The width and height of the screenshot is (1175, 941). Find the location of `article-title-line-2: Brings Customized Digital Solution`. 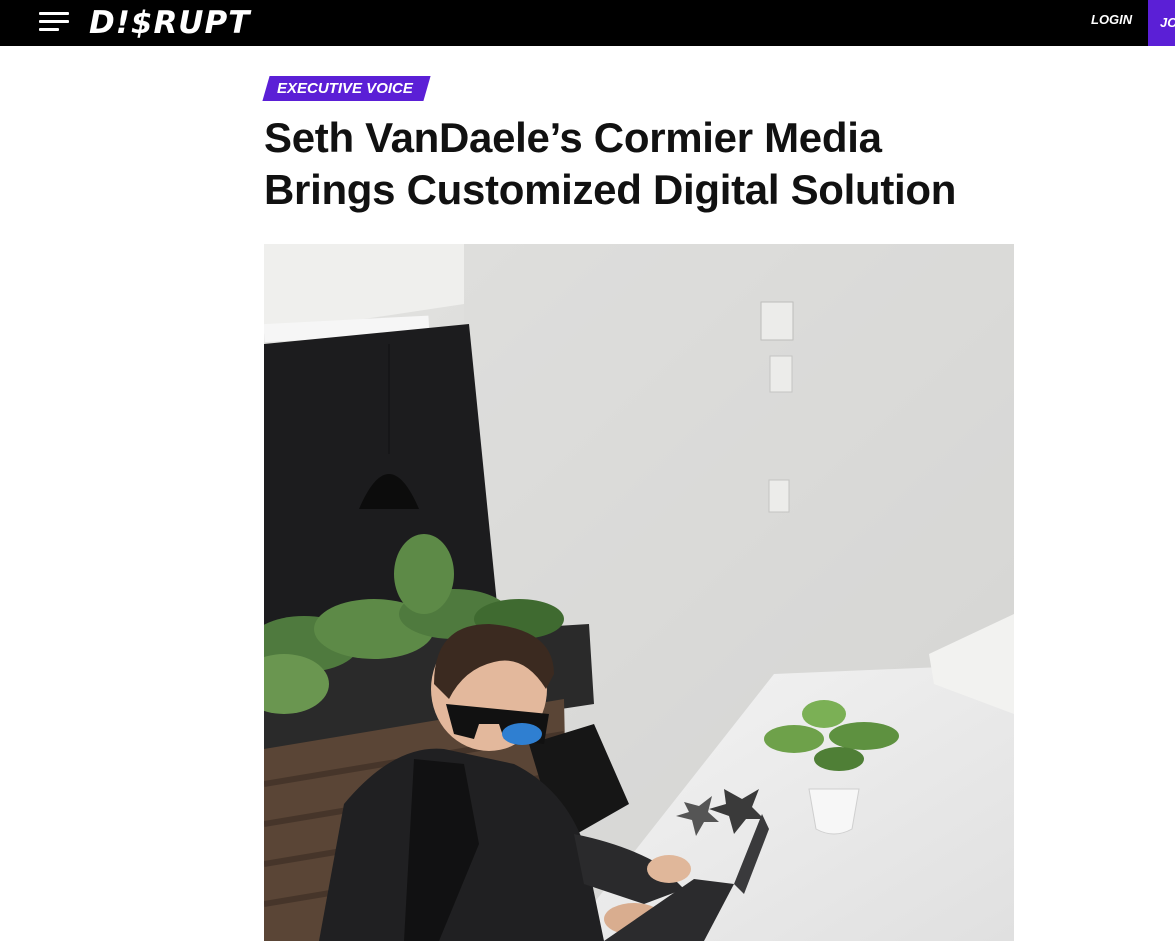

article-title-line-2: Brings Customized Digital Solution is located at coordinates (610, 189).